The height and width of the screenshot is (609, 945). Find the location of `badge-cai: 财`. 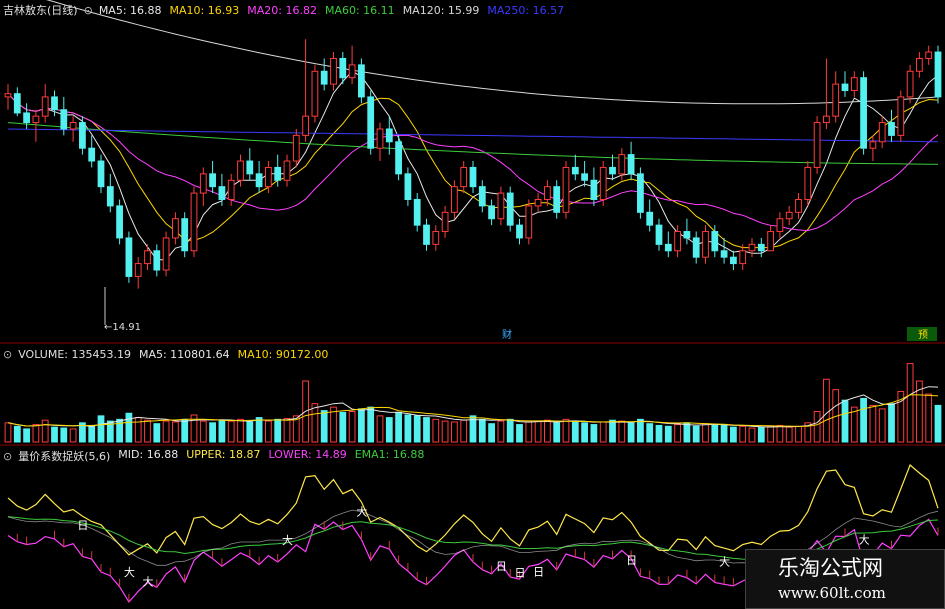

badge-cai: 财 is located at coordinates (507, 334).